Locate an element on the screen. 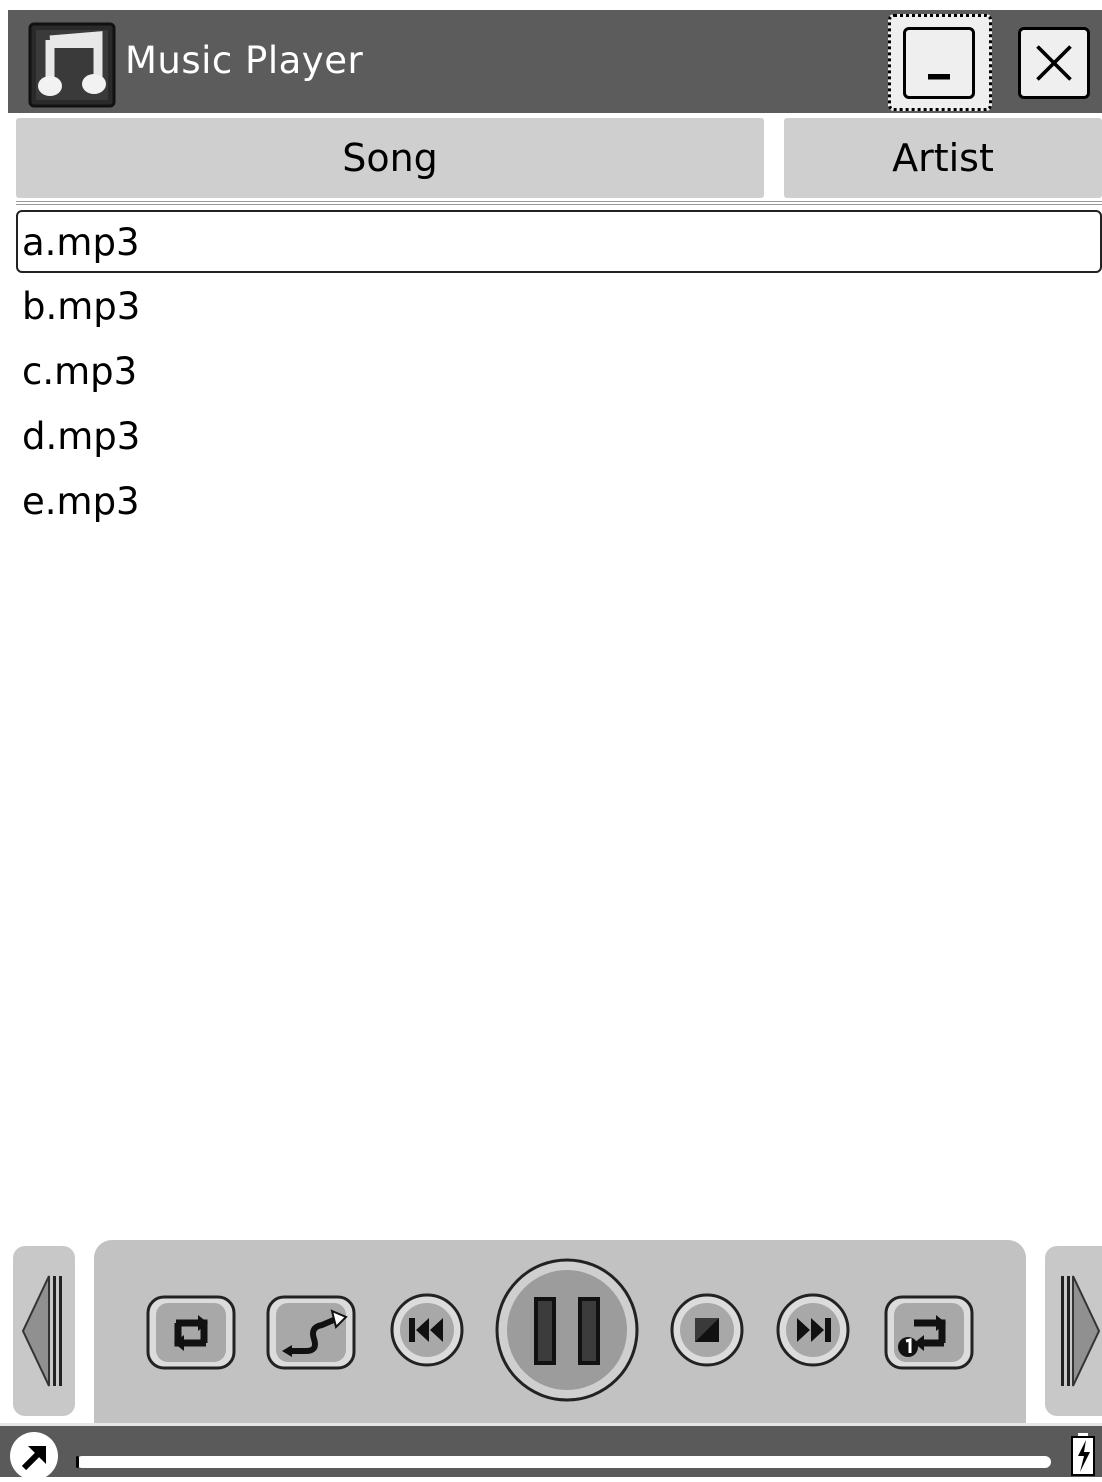 The width and height of the screenshot is (1102, 1482). music-note-icon is located at coordinates (72, 65).